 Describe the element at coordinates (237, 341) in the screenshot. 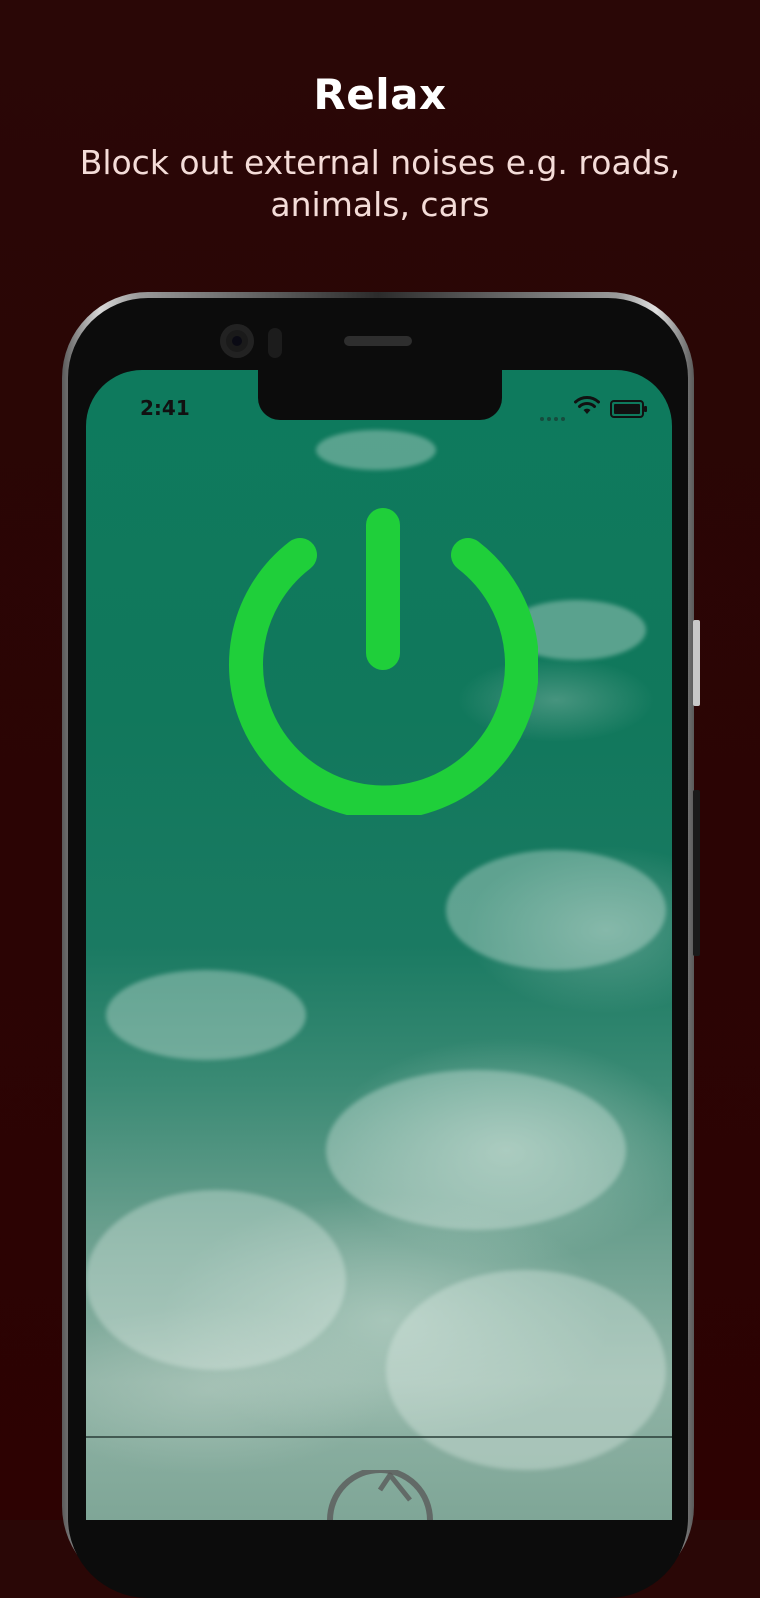

I see `front-camera` at that location.